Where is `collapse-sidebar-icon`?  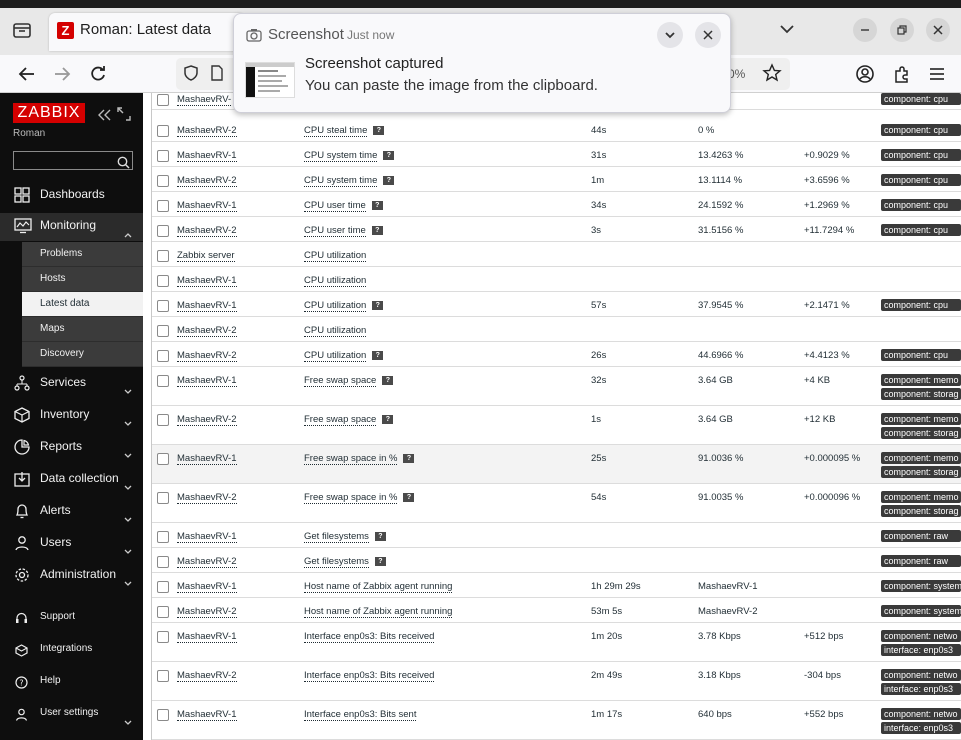 collapse-sidebar-icon is located at coordinates (105, 115).